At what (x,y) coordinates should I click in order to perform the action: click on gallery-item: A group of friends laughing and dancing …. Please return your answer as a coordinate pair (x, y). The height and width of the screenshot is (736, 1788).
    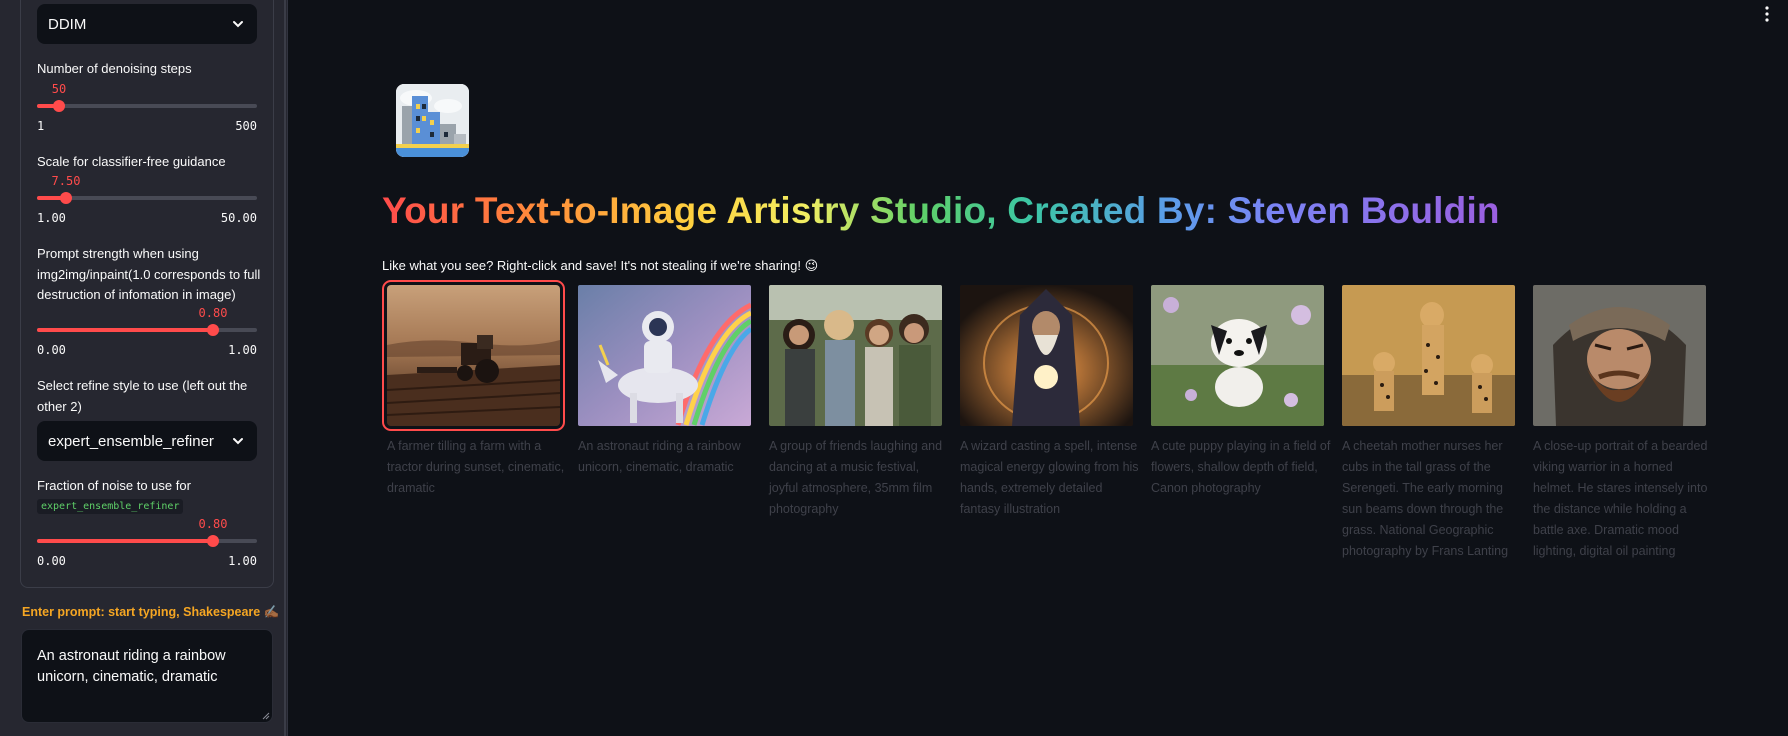
    Looking at the image, I should click on (855, 402).